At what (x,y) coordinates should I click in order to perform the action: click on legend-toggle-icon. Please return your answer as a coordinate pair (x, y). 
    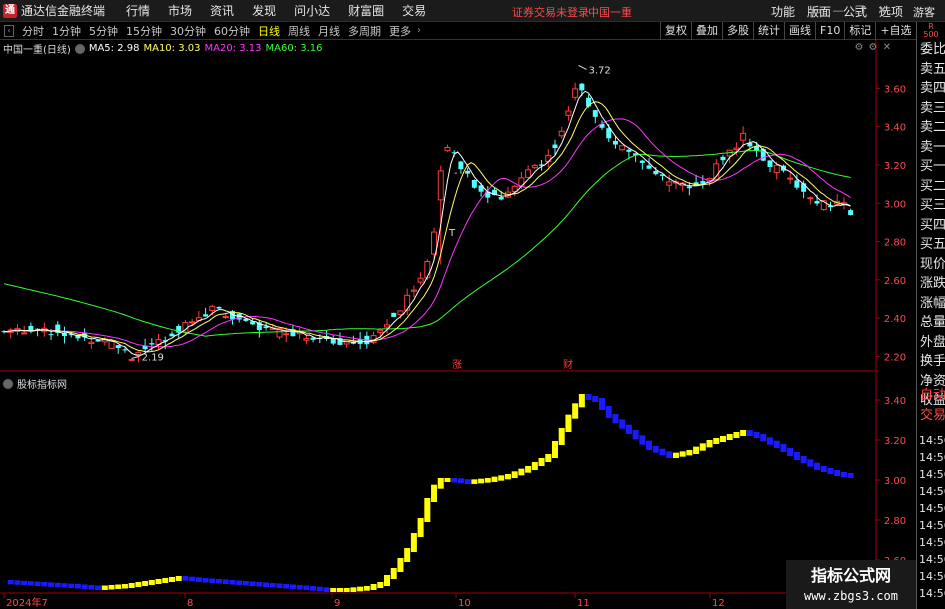
    Looking at the image, I should click on (79, 48).